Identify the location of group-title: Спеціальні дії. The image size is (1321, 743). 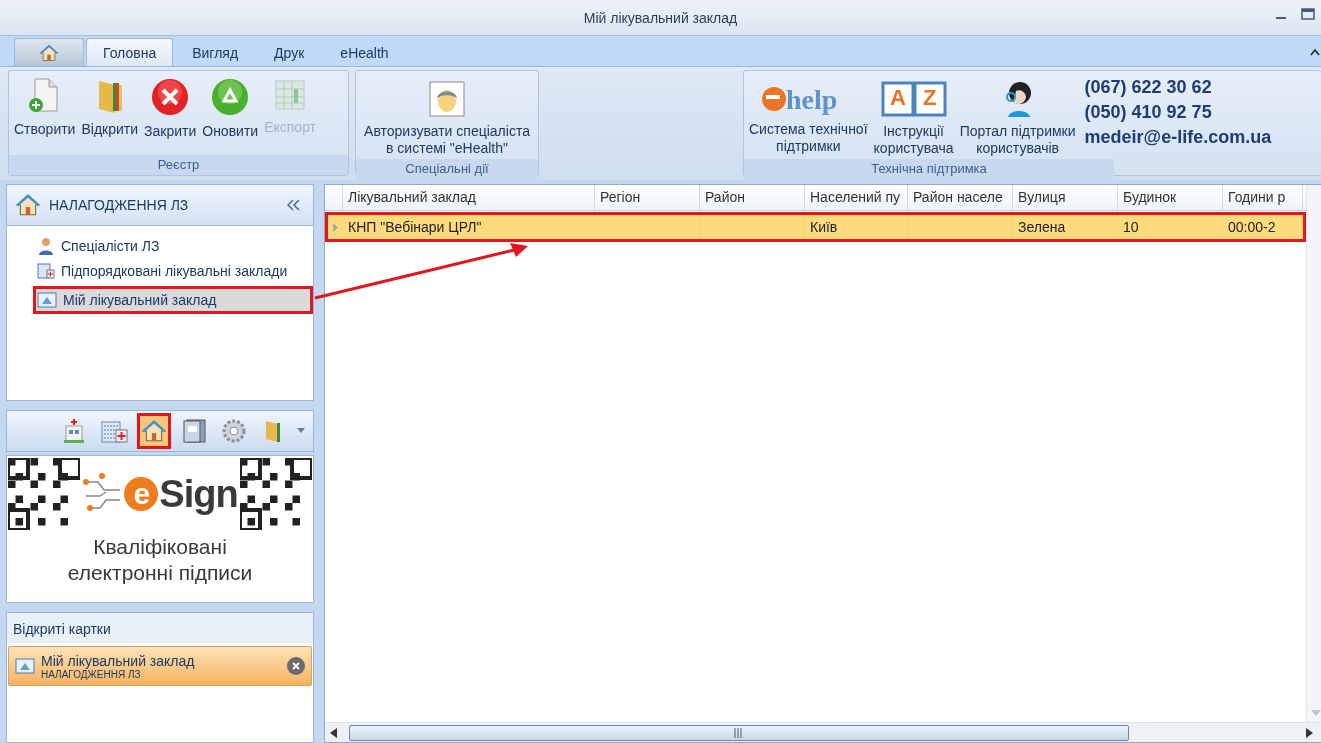
(447, 169).